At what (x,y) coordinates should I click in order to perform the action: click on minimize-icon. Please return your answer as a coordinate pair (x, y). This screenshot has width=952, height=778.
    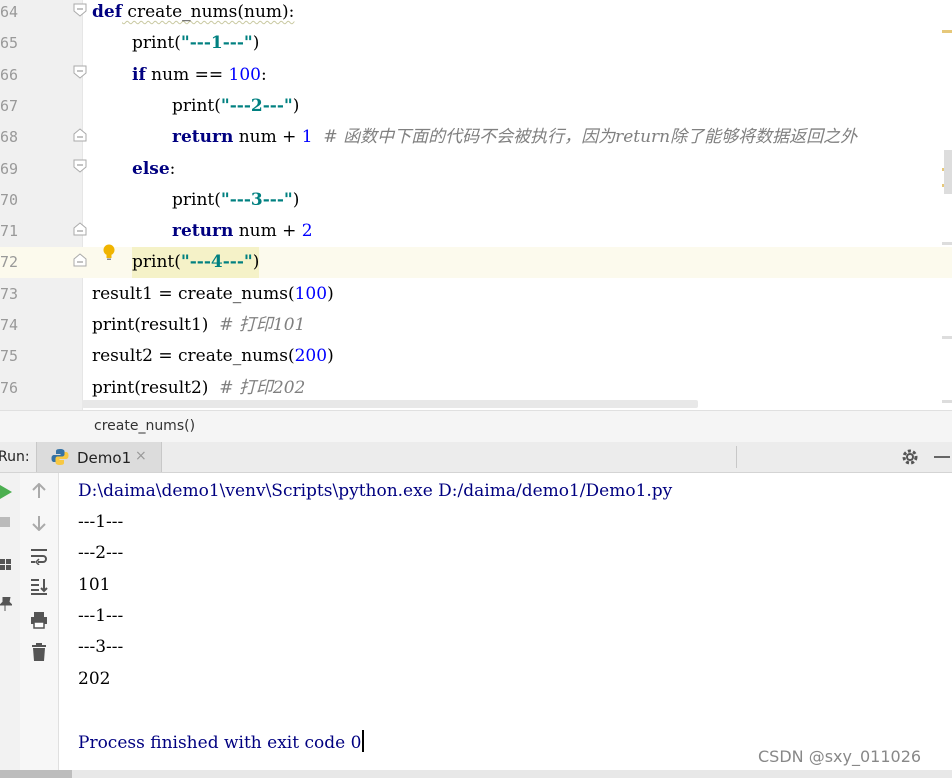
    Looking at the image, I should click on (942, 457).